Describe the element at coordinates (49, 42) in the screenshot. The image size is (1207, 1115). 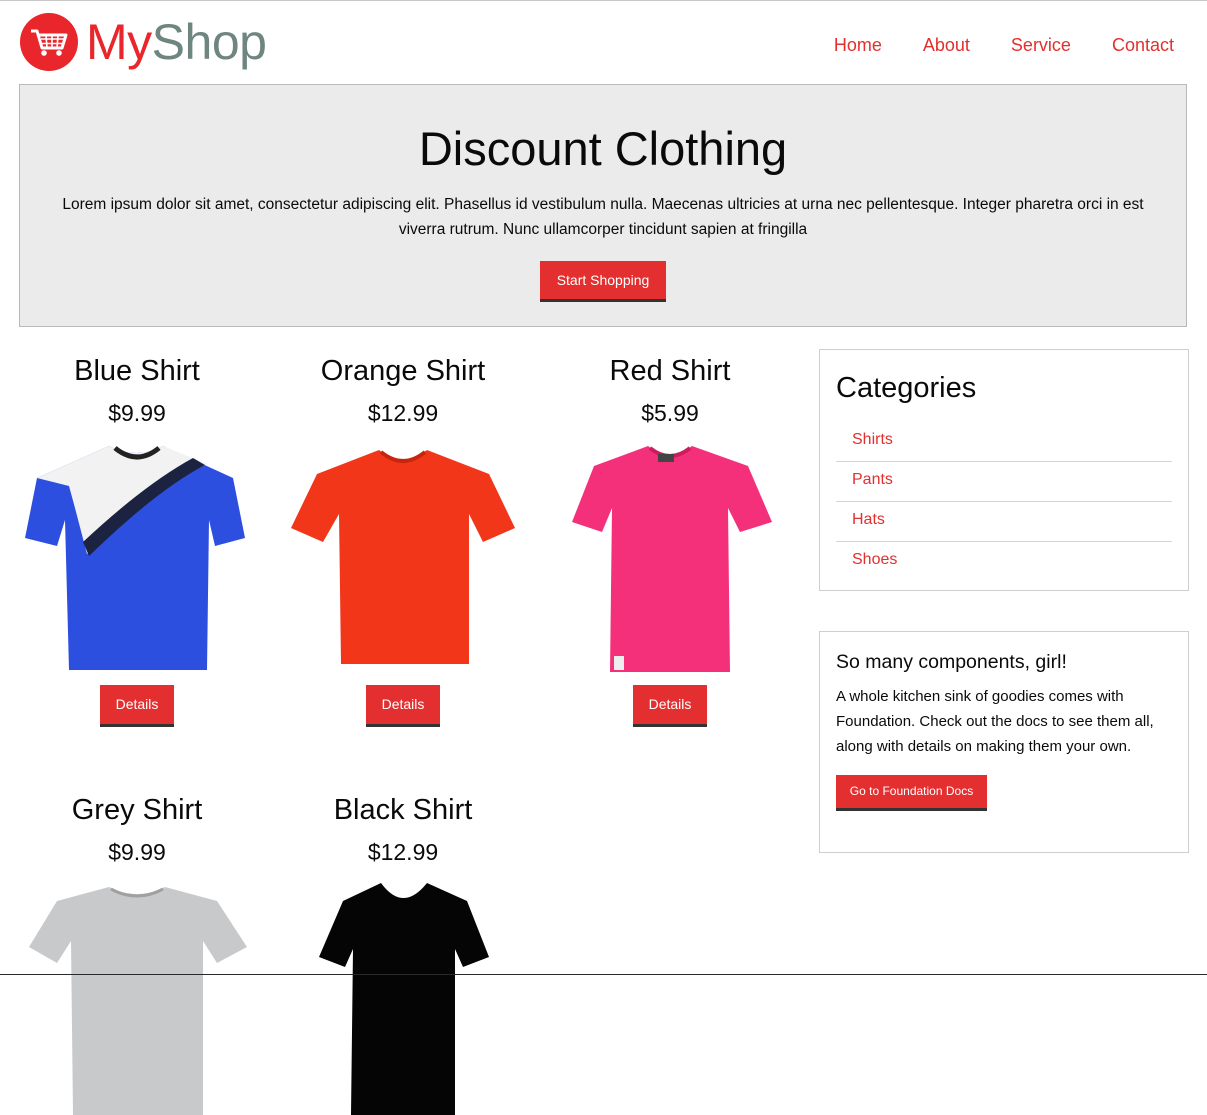
I see `shopping-cart-icon` at that location.